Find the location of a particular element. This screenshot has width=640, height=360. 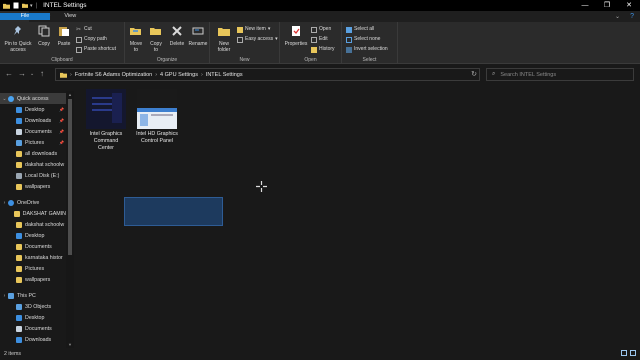

new-folder-button: New folder is located at coordinates (224, 39).